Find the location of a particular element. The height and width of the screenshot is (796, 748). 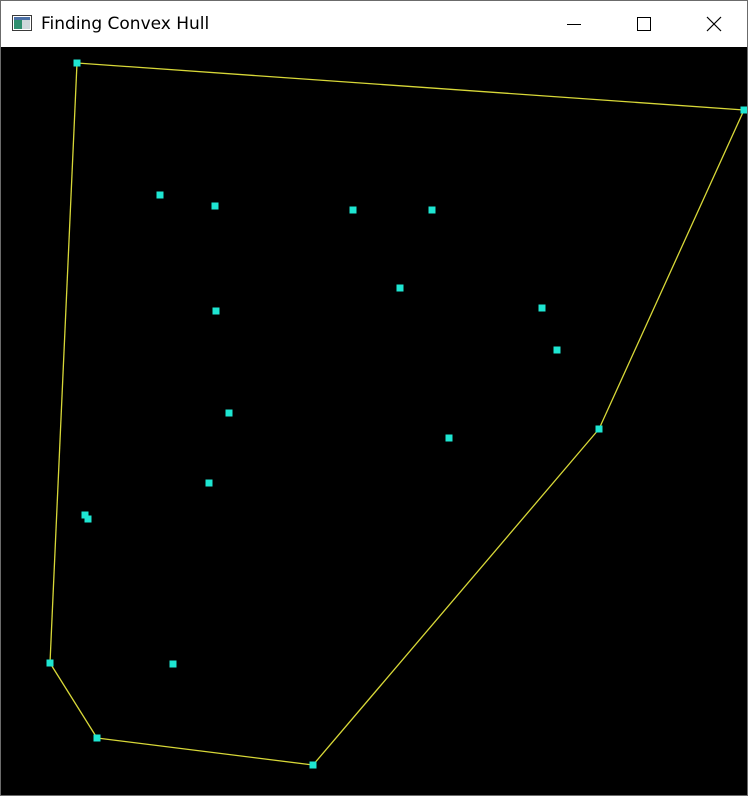

close-button is located at coordinates (713, 24).